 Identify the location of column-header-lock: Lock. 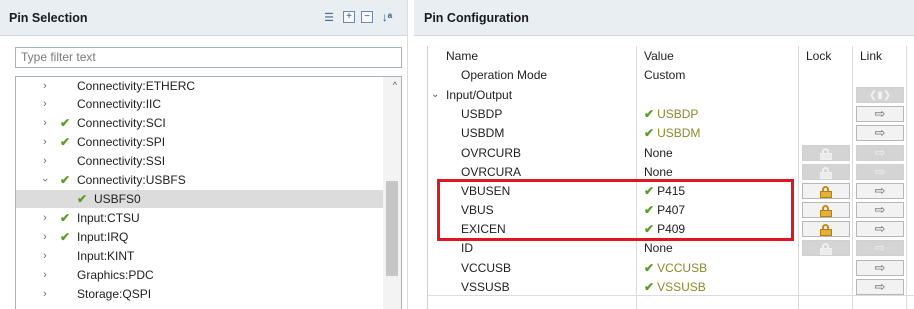
(818, 58).